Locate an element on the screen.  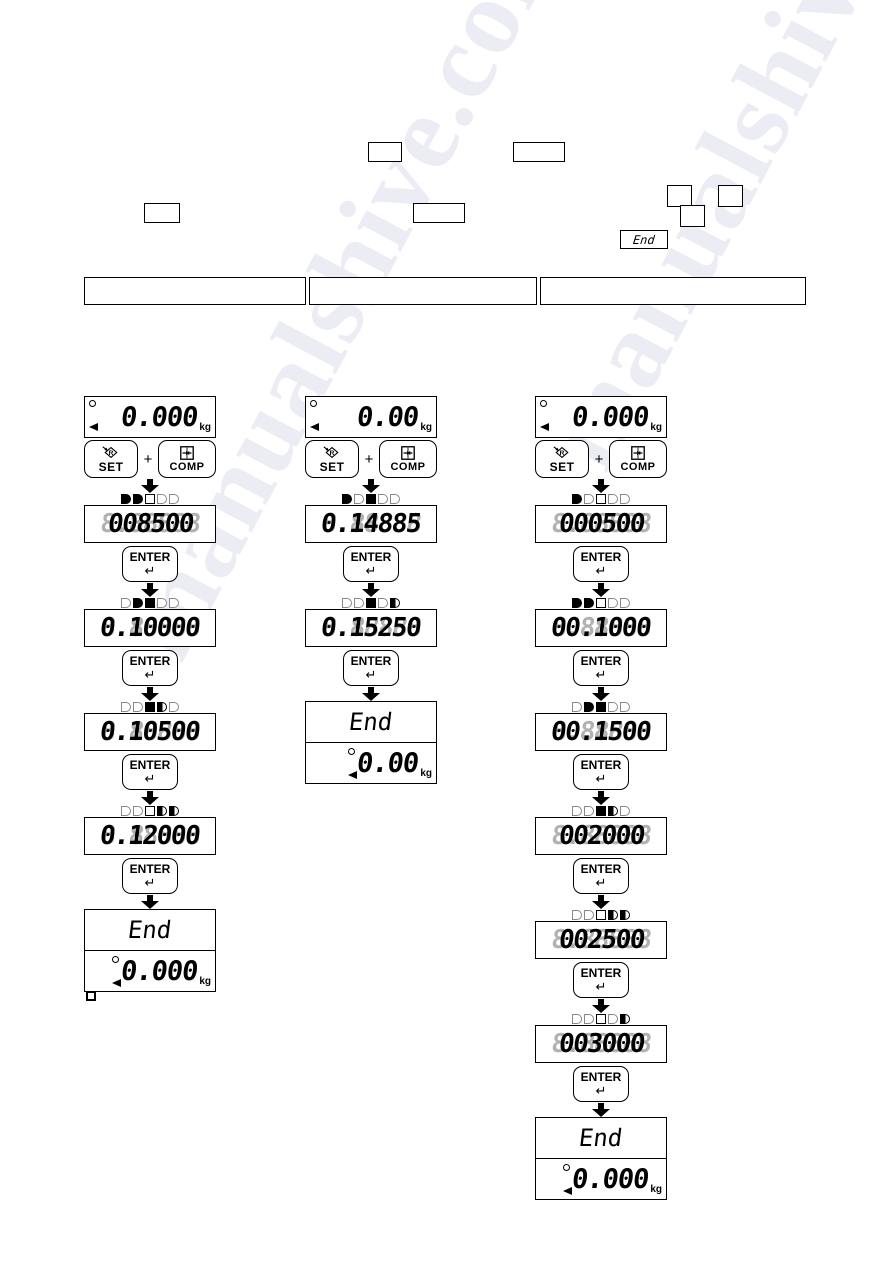
indicator-marker-1-fill is located at coordinates (577, 499).